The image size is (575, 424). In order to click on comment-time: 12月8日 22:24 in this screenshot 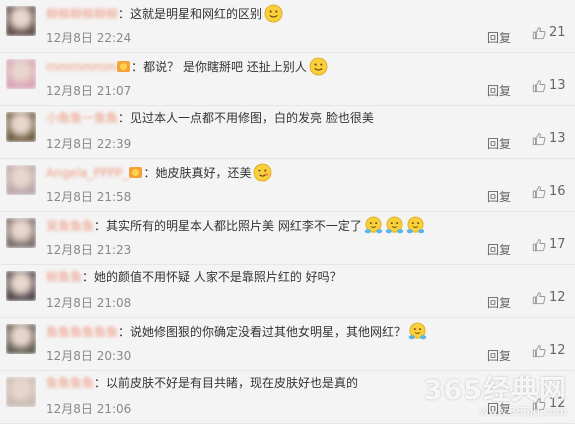, I will do `click(89, 38)`.